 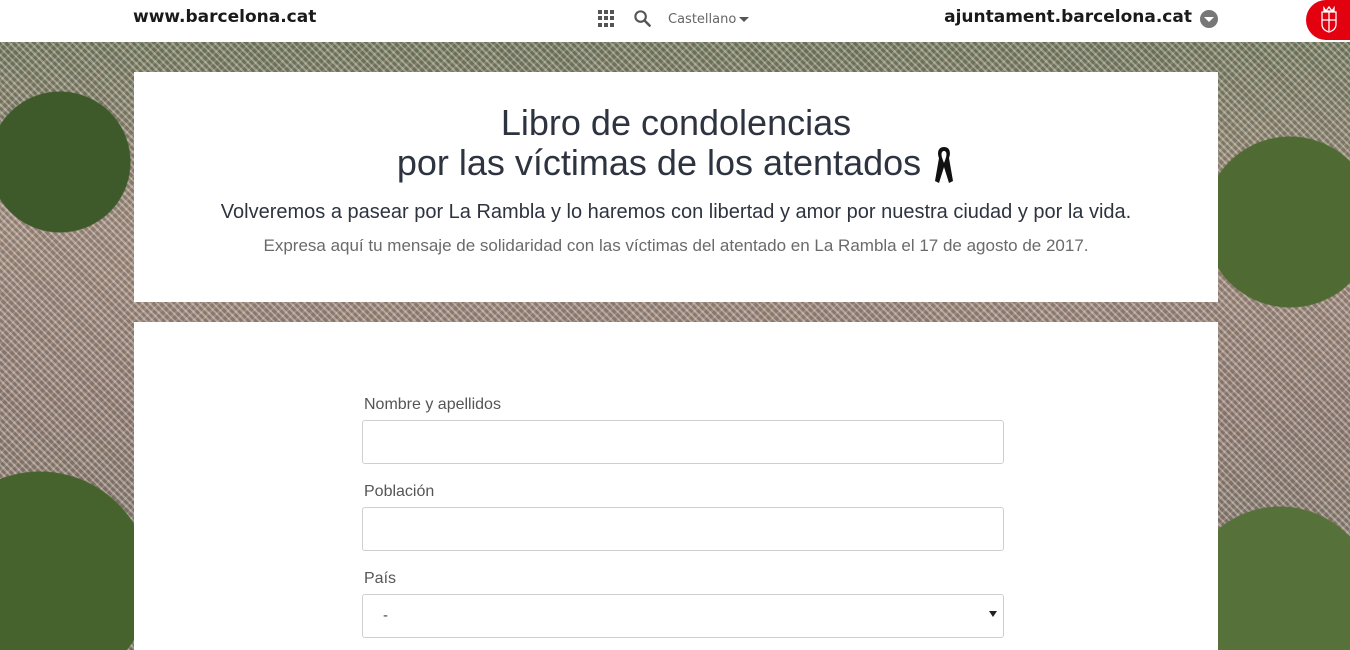 I want to click on grid-icon, so click(x=606, y=18).